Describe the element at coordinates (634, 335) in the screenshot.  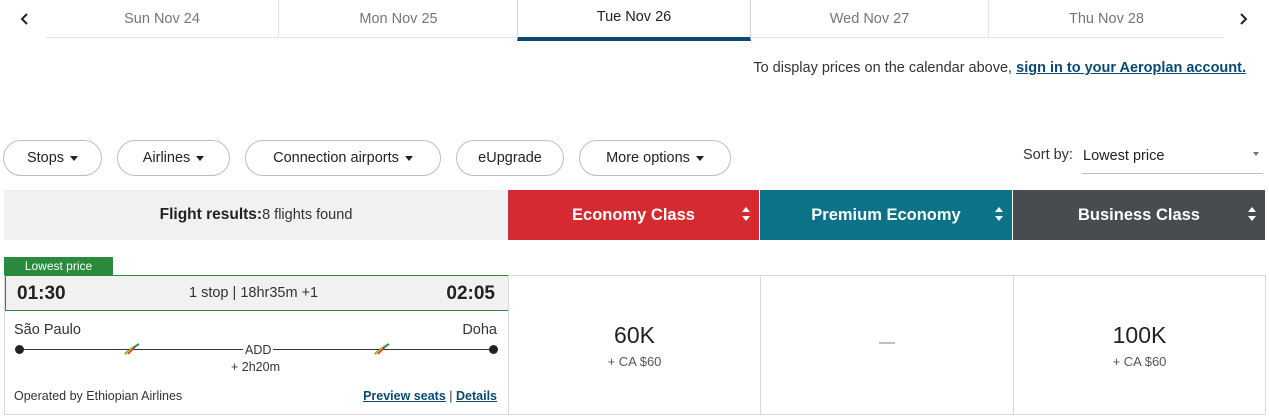
I see `economy-points-price: 60K` at that location.